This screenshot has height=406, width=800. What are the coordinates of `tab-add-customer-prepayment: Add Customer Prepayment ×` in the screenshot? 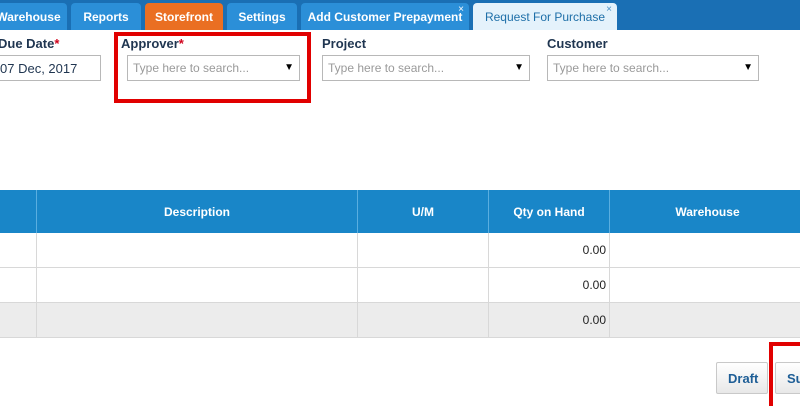 It's located at (385, 16).